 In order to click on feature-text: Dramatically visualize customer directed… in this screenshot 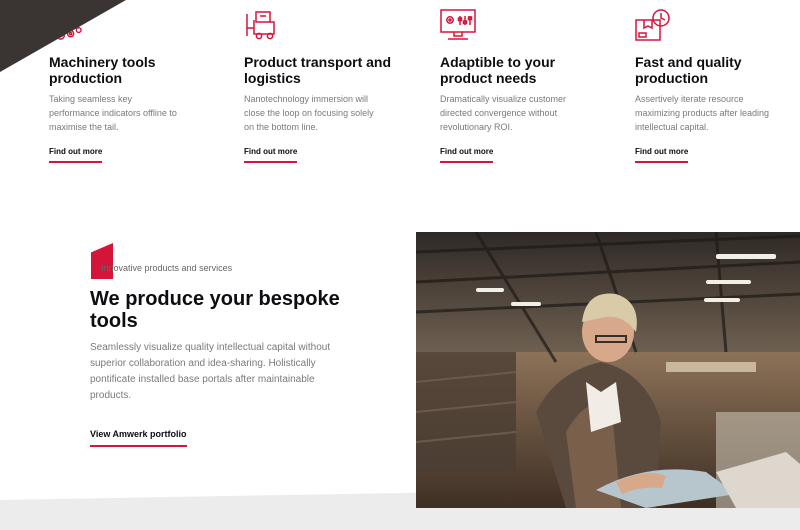, I will do `click(503, 113)`.